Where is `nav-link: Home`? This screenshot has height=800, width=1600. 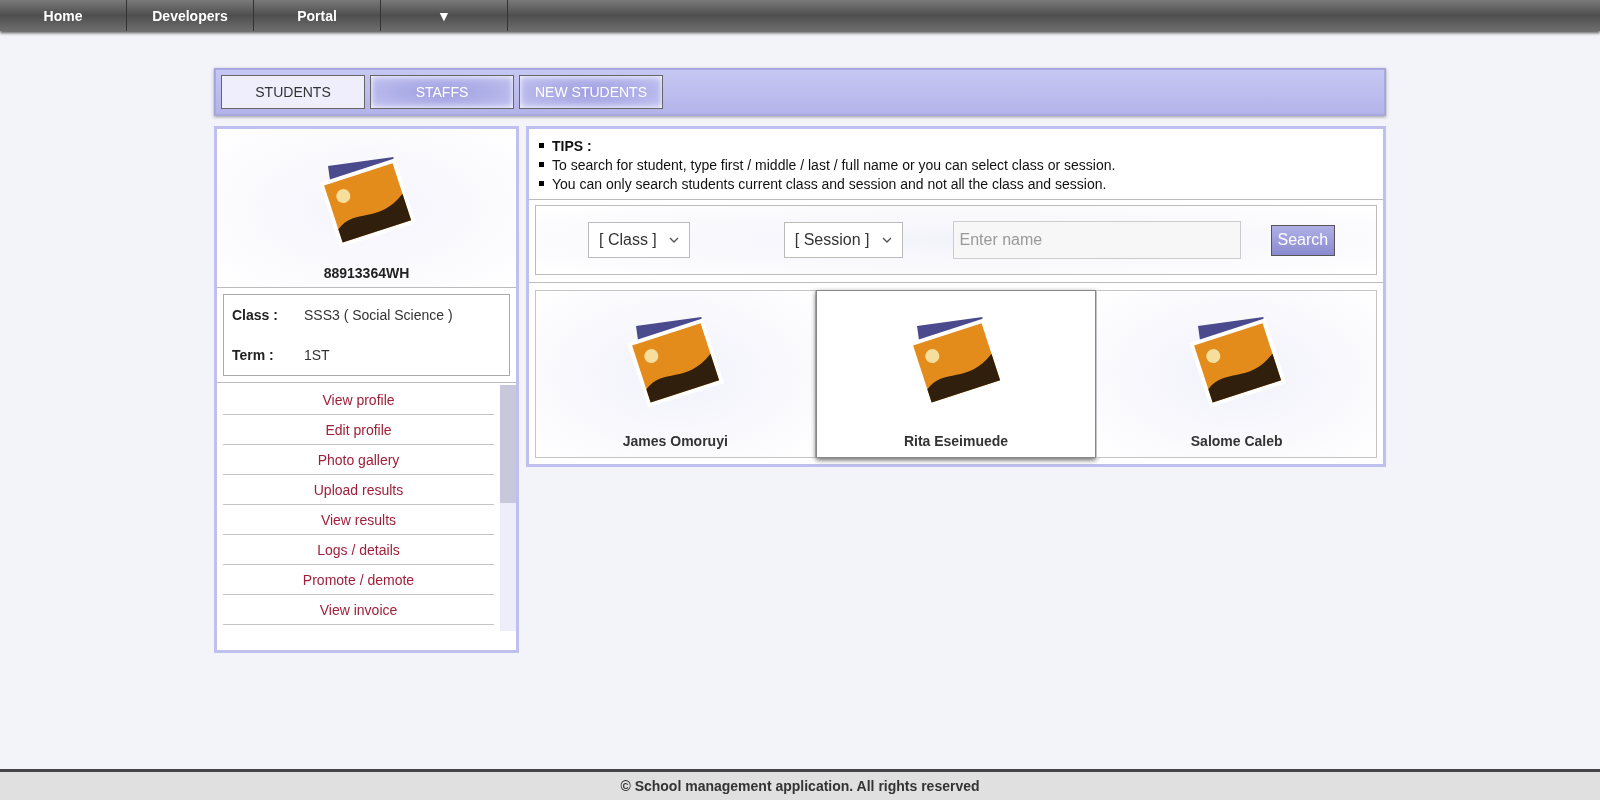
nav-link: Home is located at coordinates (63, 15).